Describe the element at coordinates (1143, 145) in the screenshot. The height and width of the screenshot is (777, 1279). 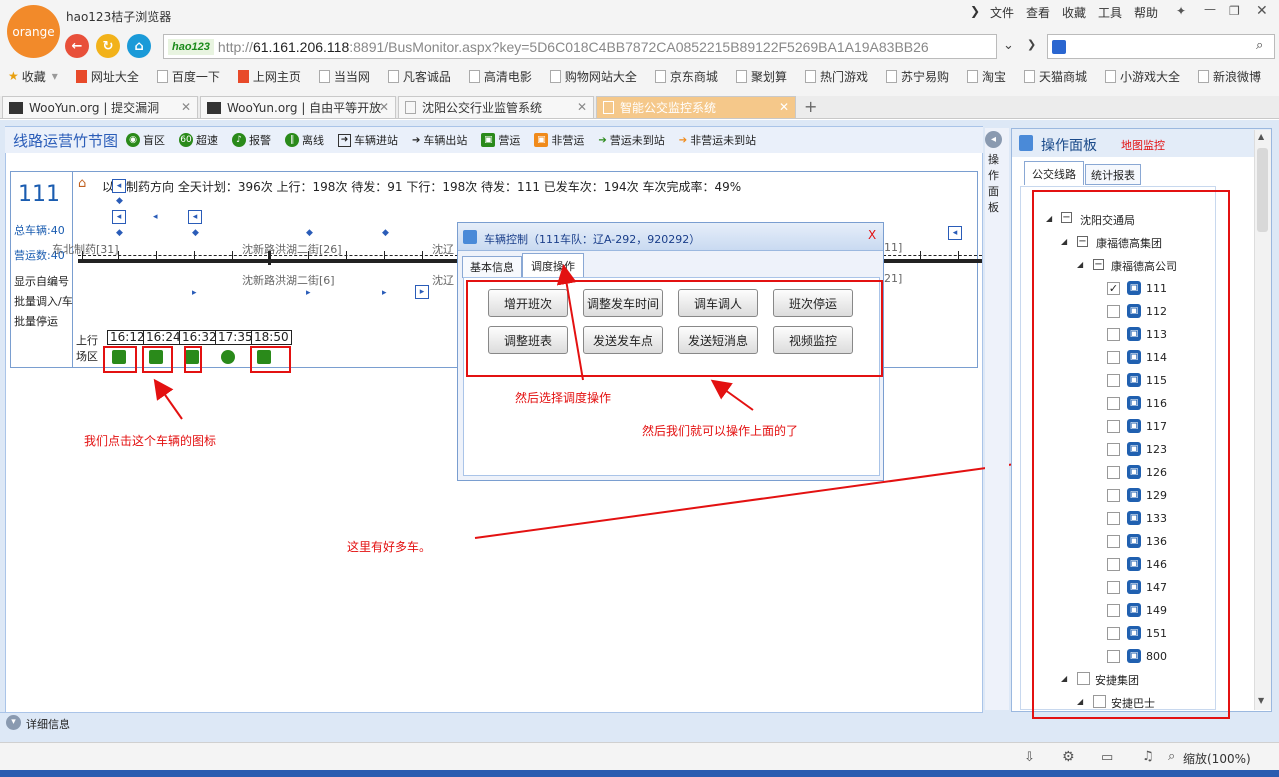
I see `map-monitor-link: 地图监控` at that location.